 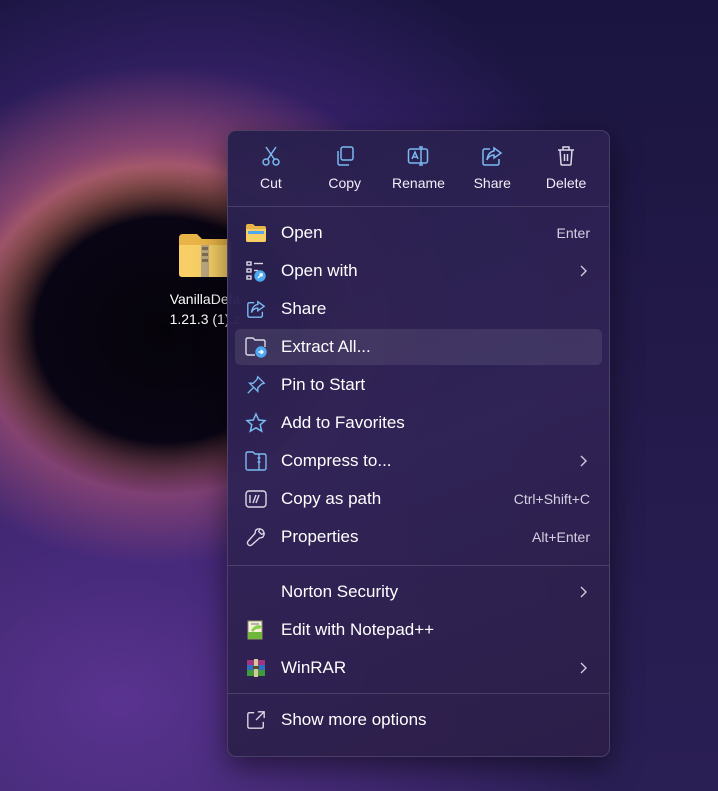 I want to click on menu-item-open: Open Enter, so click(x=418, y=233).